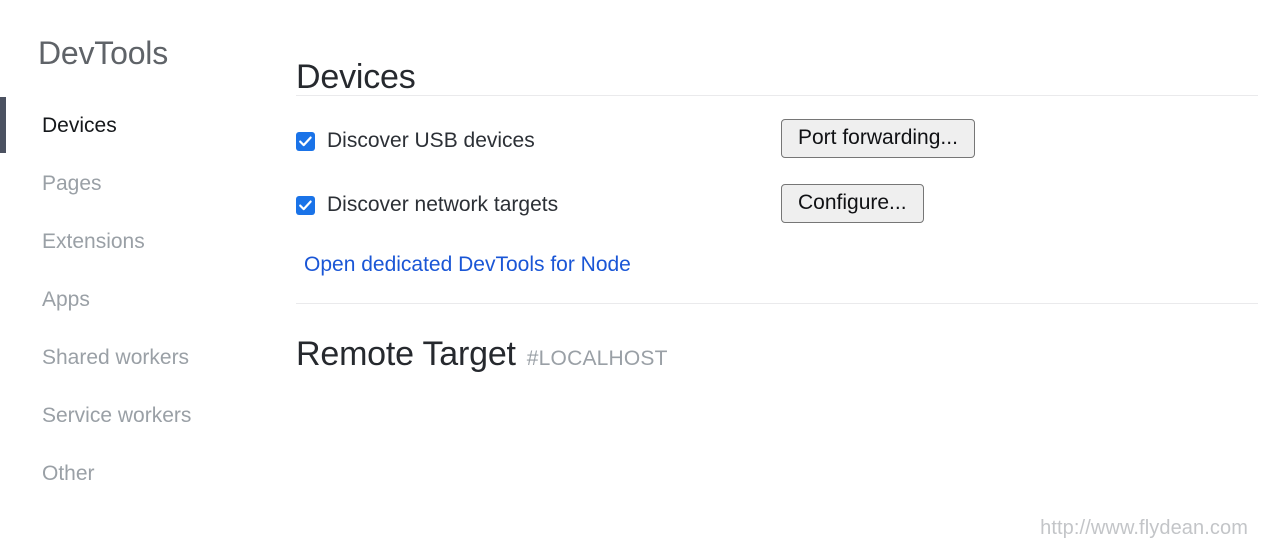  I want to click on sidebar-item-label: Shared workers, so click(116, 357).